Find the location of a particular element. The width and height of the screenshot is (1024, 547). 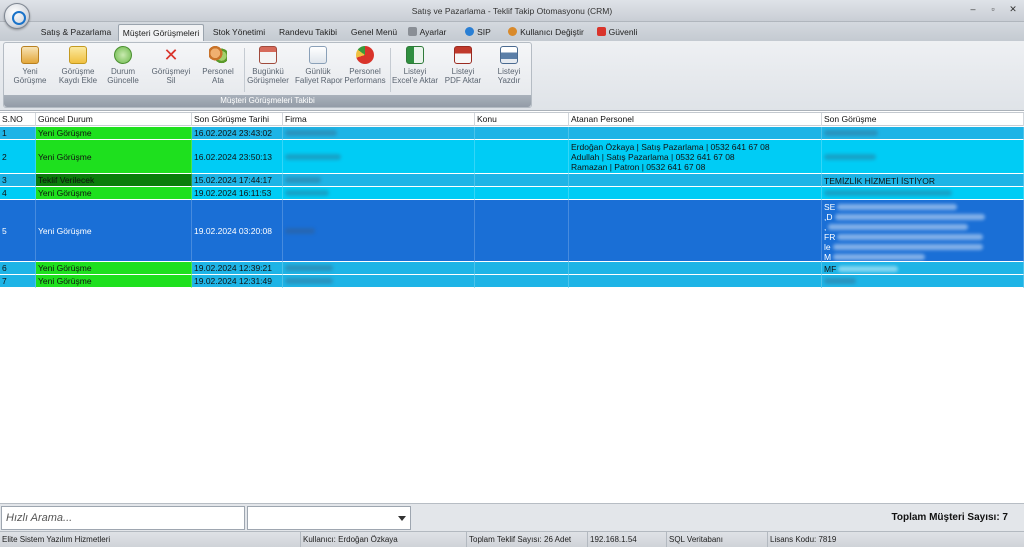

listeyi-pdf-aktar-label-1: Listeyi is located at coordinates (463, 71).